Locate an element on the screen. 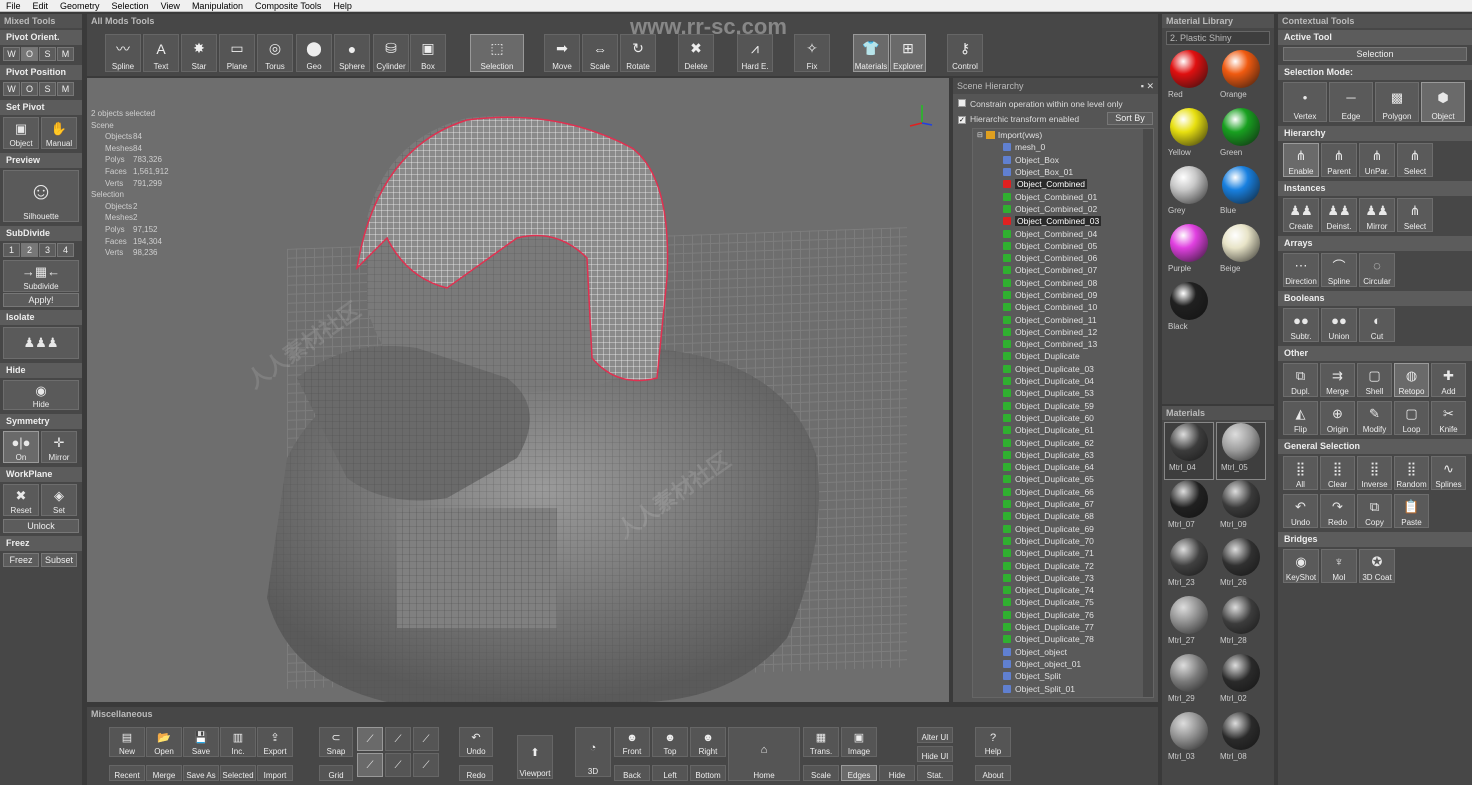  alter-ui-button: Alter UI is located at coordinates (935, 735).